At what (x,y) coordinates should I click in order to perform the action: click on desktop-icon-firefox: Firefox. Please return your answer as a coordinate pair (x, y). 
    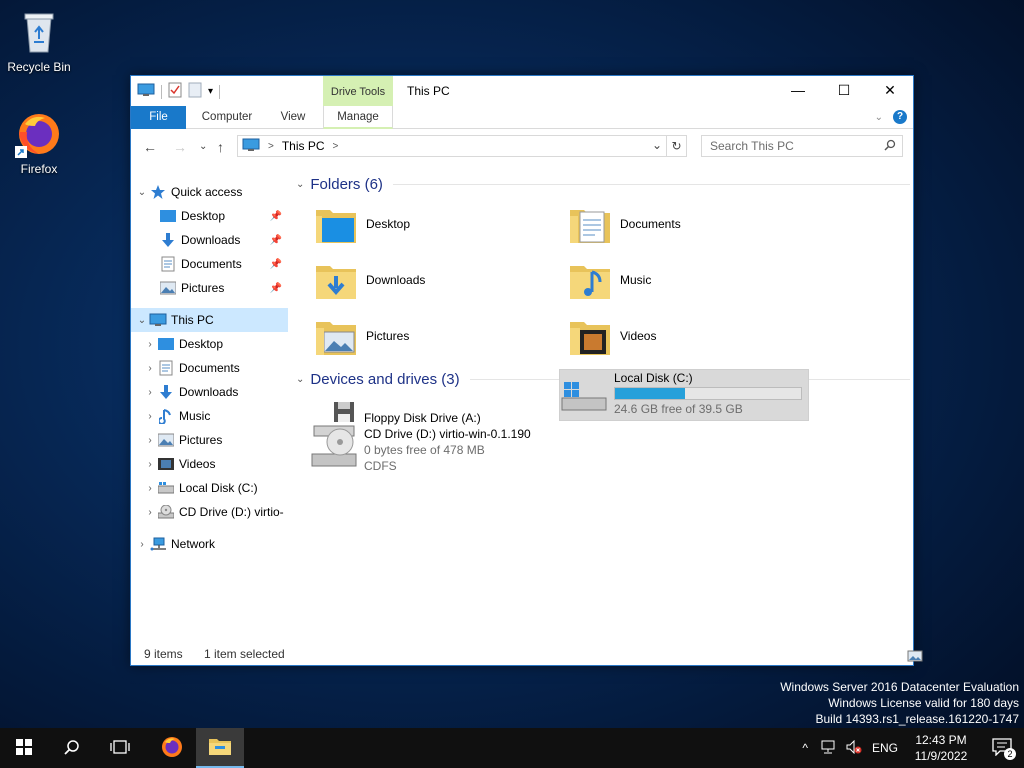
    Looking at the image, I should click on (39, 143).